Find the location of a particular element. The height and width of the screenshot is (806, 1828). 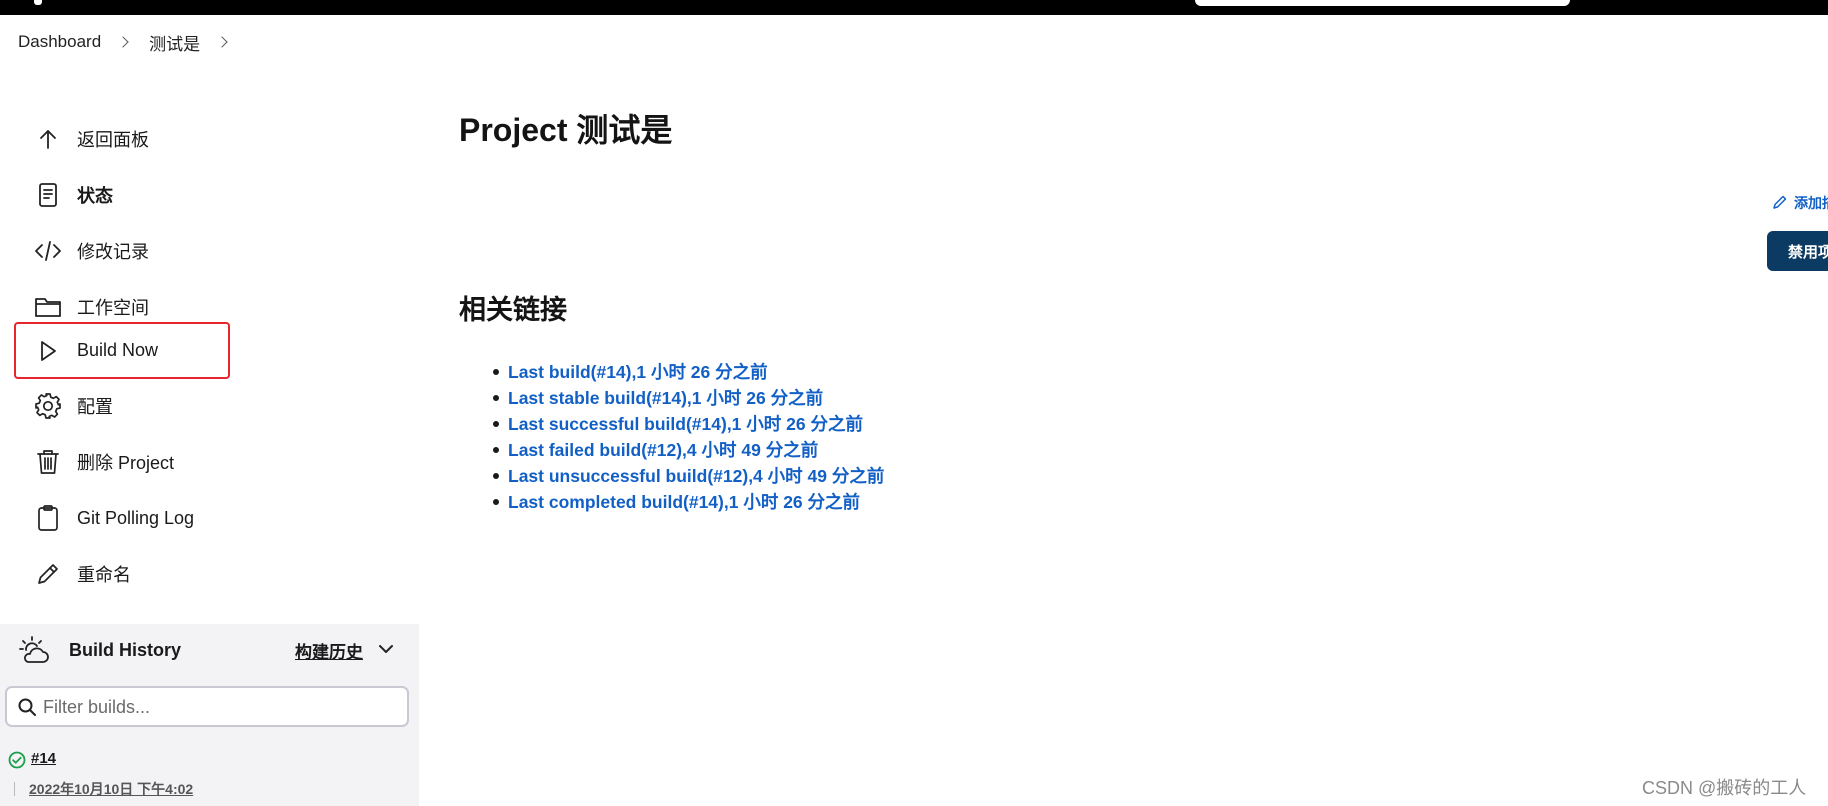

sidebar-item-back-to-dashboard: 返回面板 is located at coordinates (122, 139).